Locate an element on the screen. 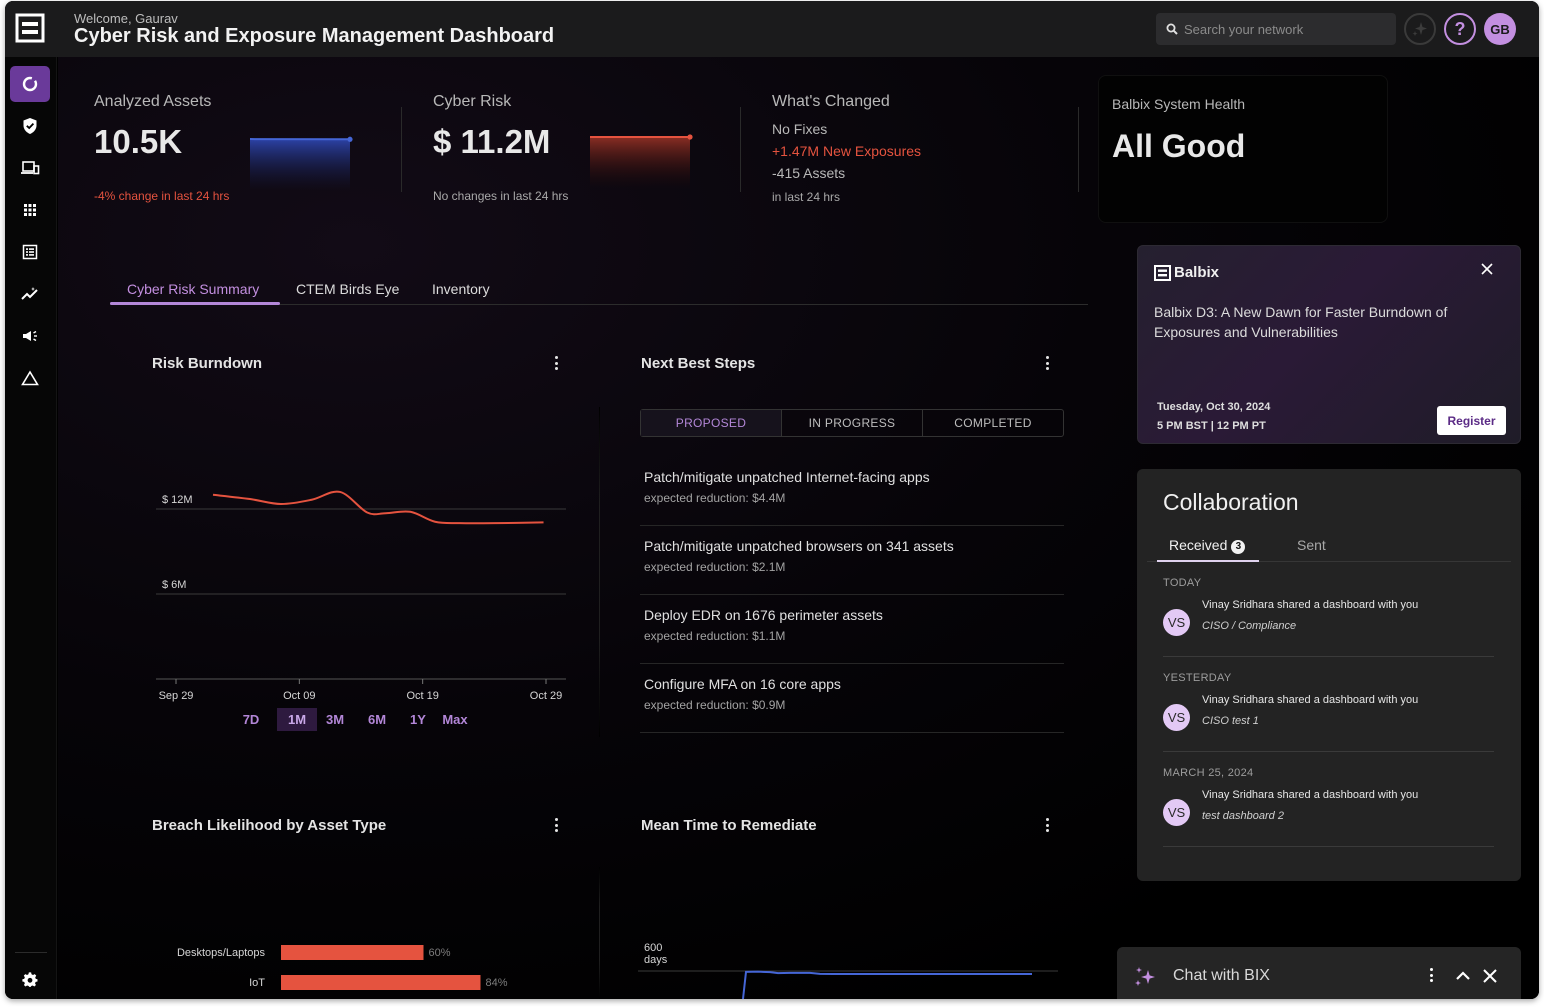  trend-sparkle-icon is located at coordinates (29, 293).